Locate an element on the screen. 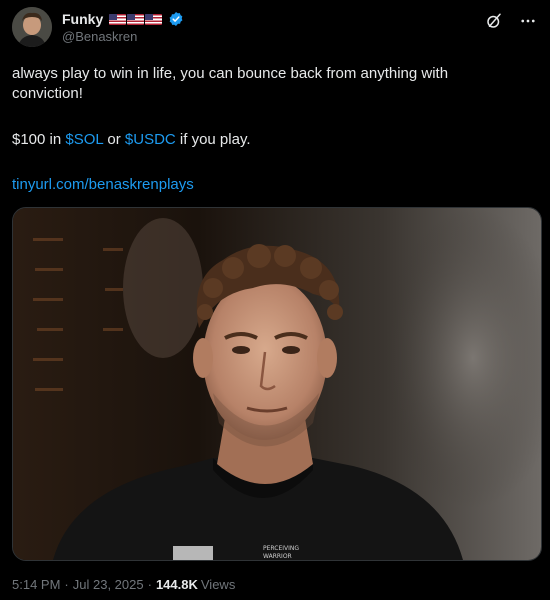  tweet-link-line: tinyurl.com/benaskrenplays is located at coordinates (272, 185).